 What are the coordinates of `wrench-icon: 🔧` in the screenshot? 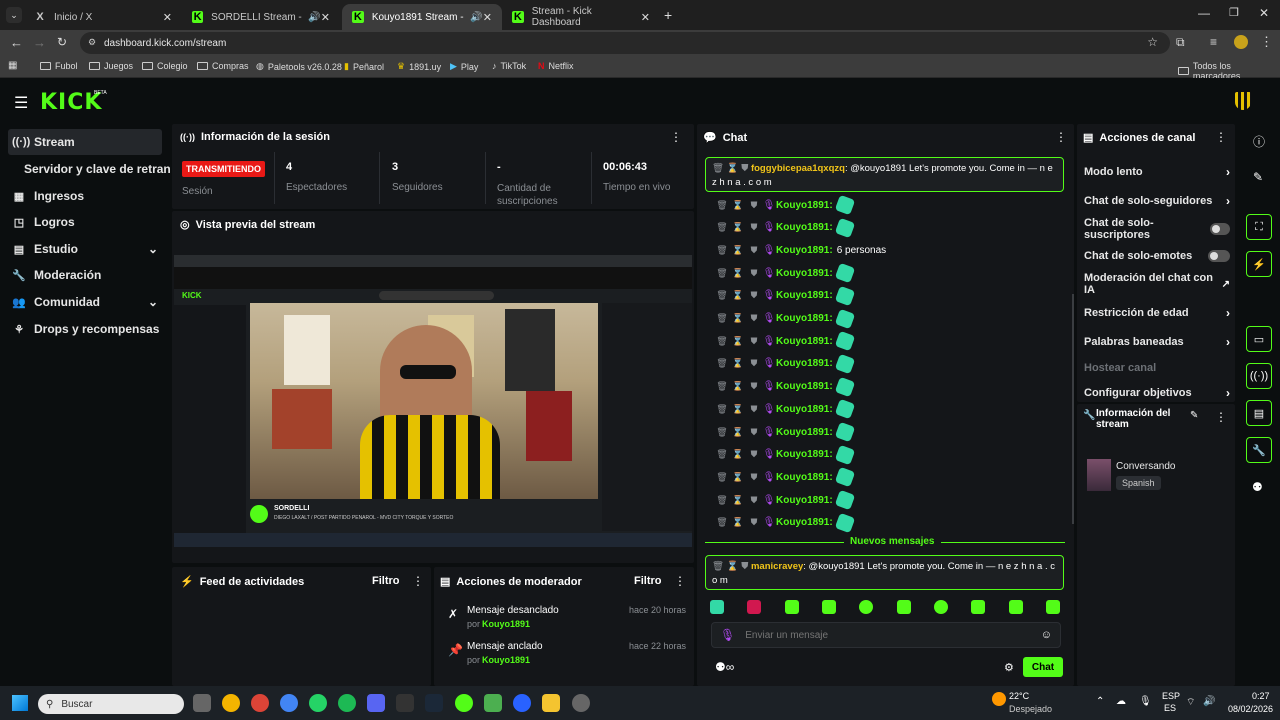 It's located at (1259, 450).